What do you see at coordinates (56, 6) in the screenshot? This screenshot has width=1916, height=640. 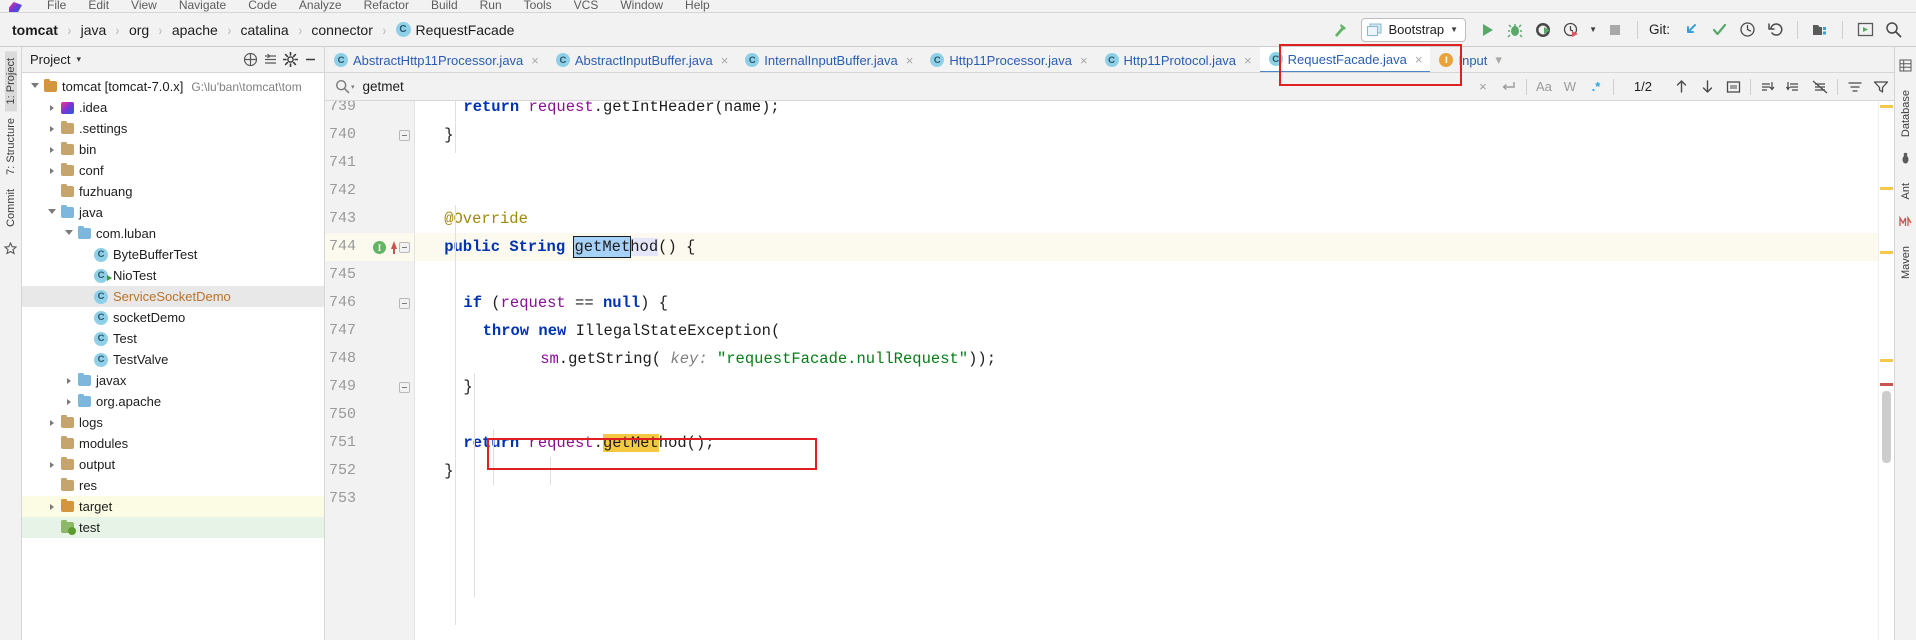 I see `menu-item-file: File` at bounding box center [56, 6].